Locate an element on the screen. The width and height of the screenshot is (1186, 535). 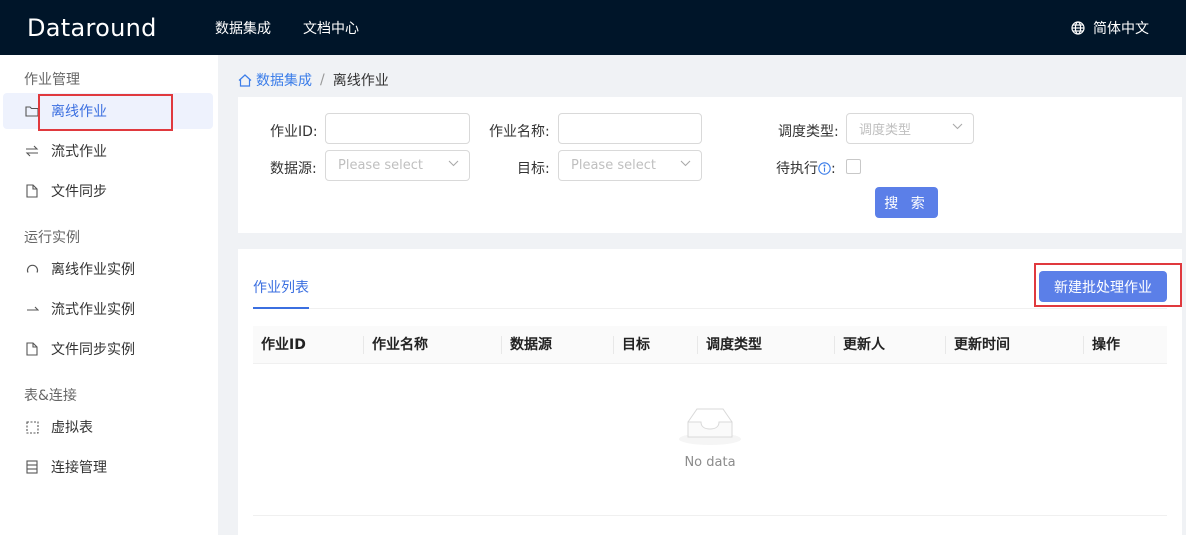
pending-checkbox is located at coordinates (853, 166).